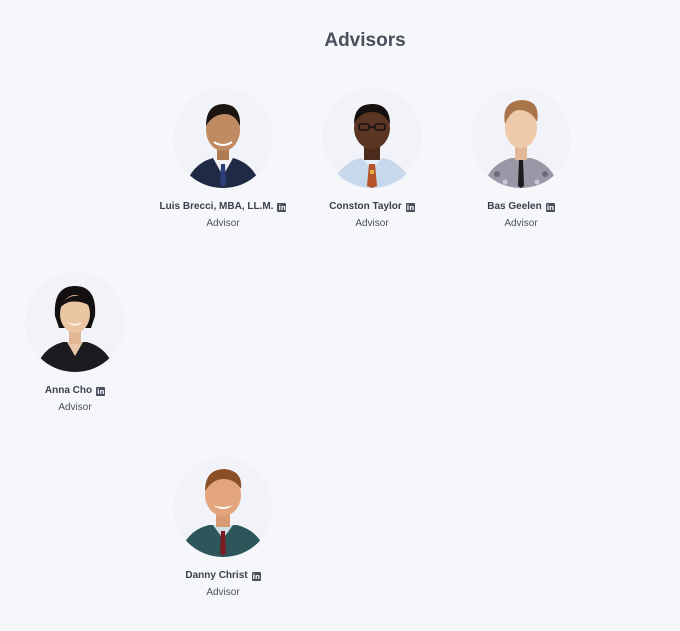  What do you see at coordinates (216, 575) in the screenshot?
I see `advisor-name: Danny Christ` at bounding box center [216, 575].